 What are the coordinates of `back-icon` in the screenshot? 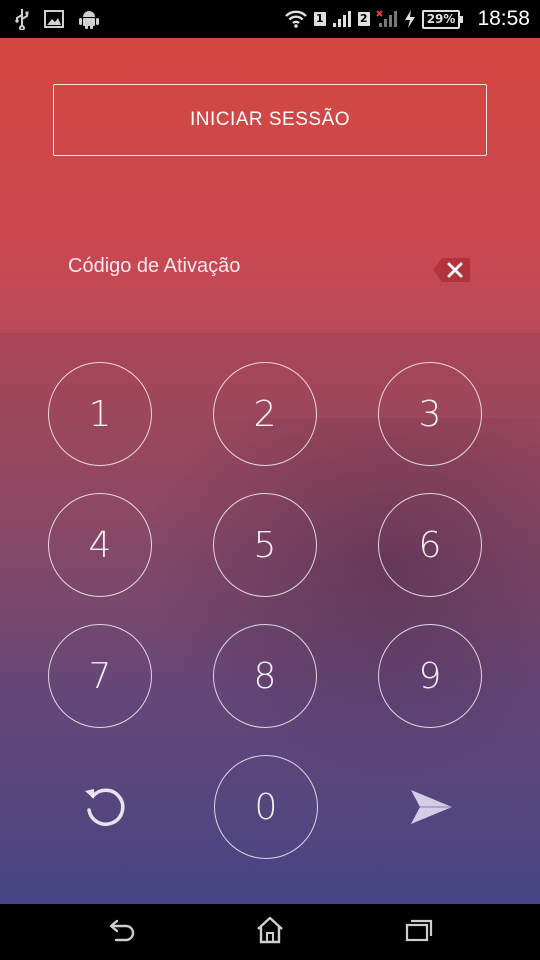 It's located at (121, 932).